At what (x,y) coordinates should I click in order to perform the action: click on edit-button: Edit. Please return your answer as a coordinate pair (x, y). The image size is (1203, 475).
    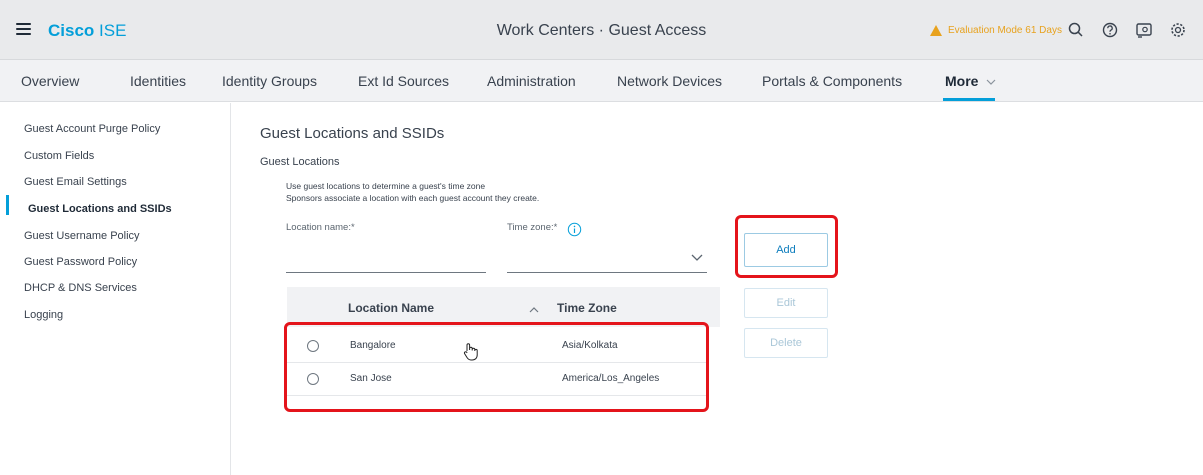
    Looking at the image, I should click on (786, 303).